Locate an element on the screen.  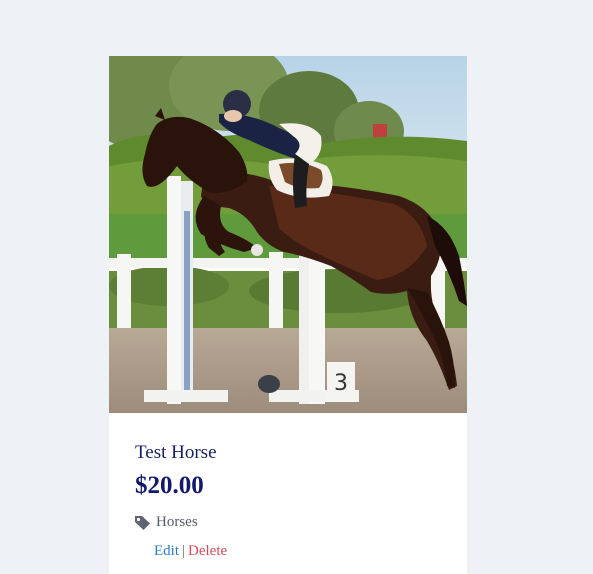
svg-text: 3 is located at coordinates (341, 383).